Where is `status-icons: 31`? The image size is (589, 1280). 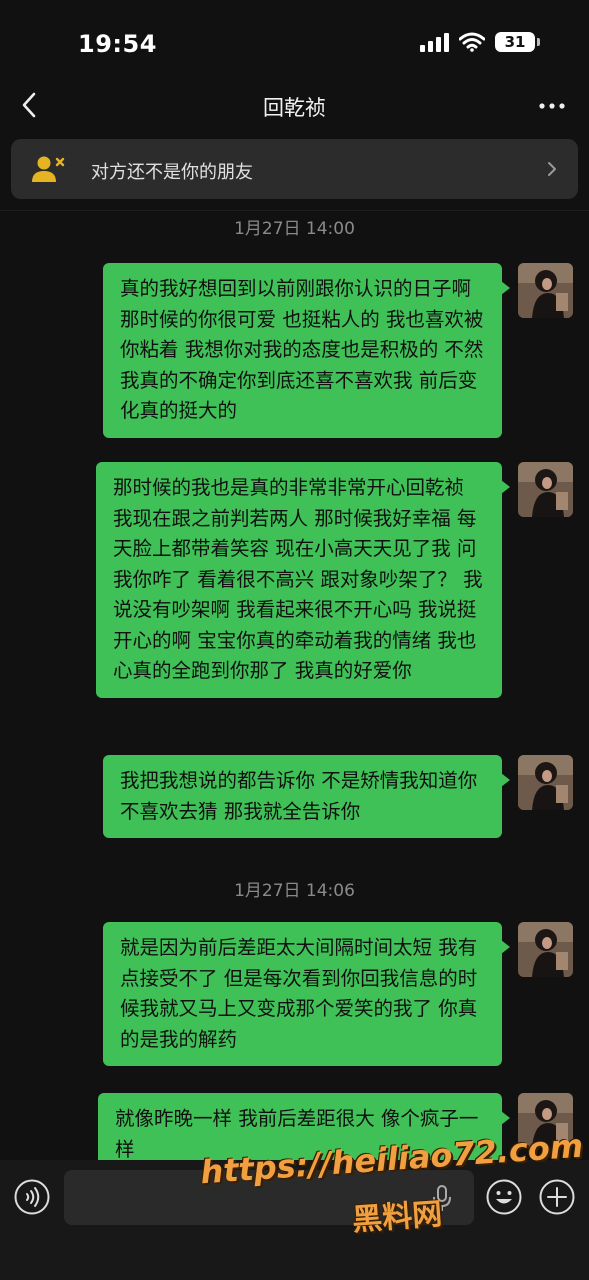 status-icons: 31 is located at coordinates (480, 42).